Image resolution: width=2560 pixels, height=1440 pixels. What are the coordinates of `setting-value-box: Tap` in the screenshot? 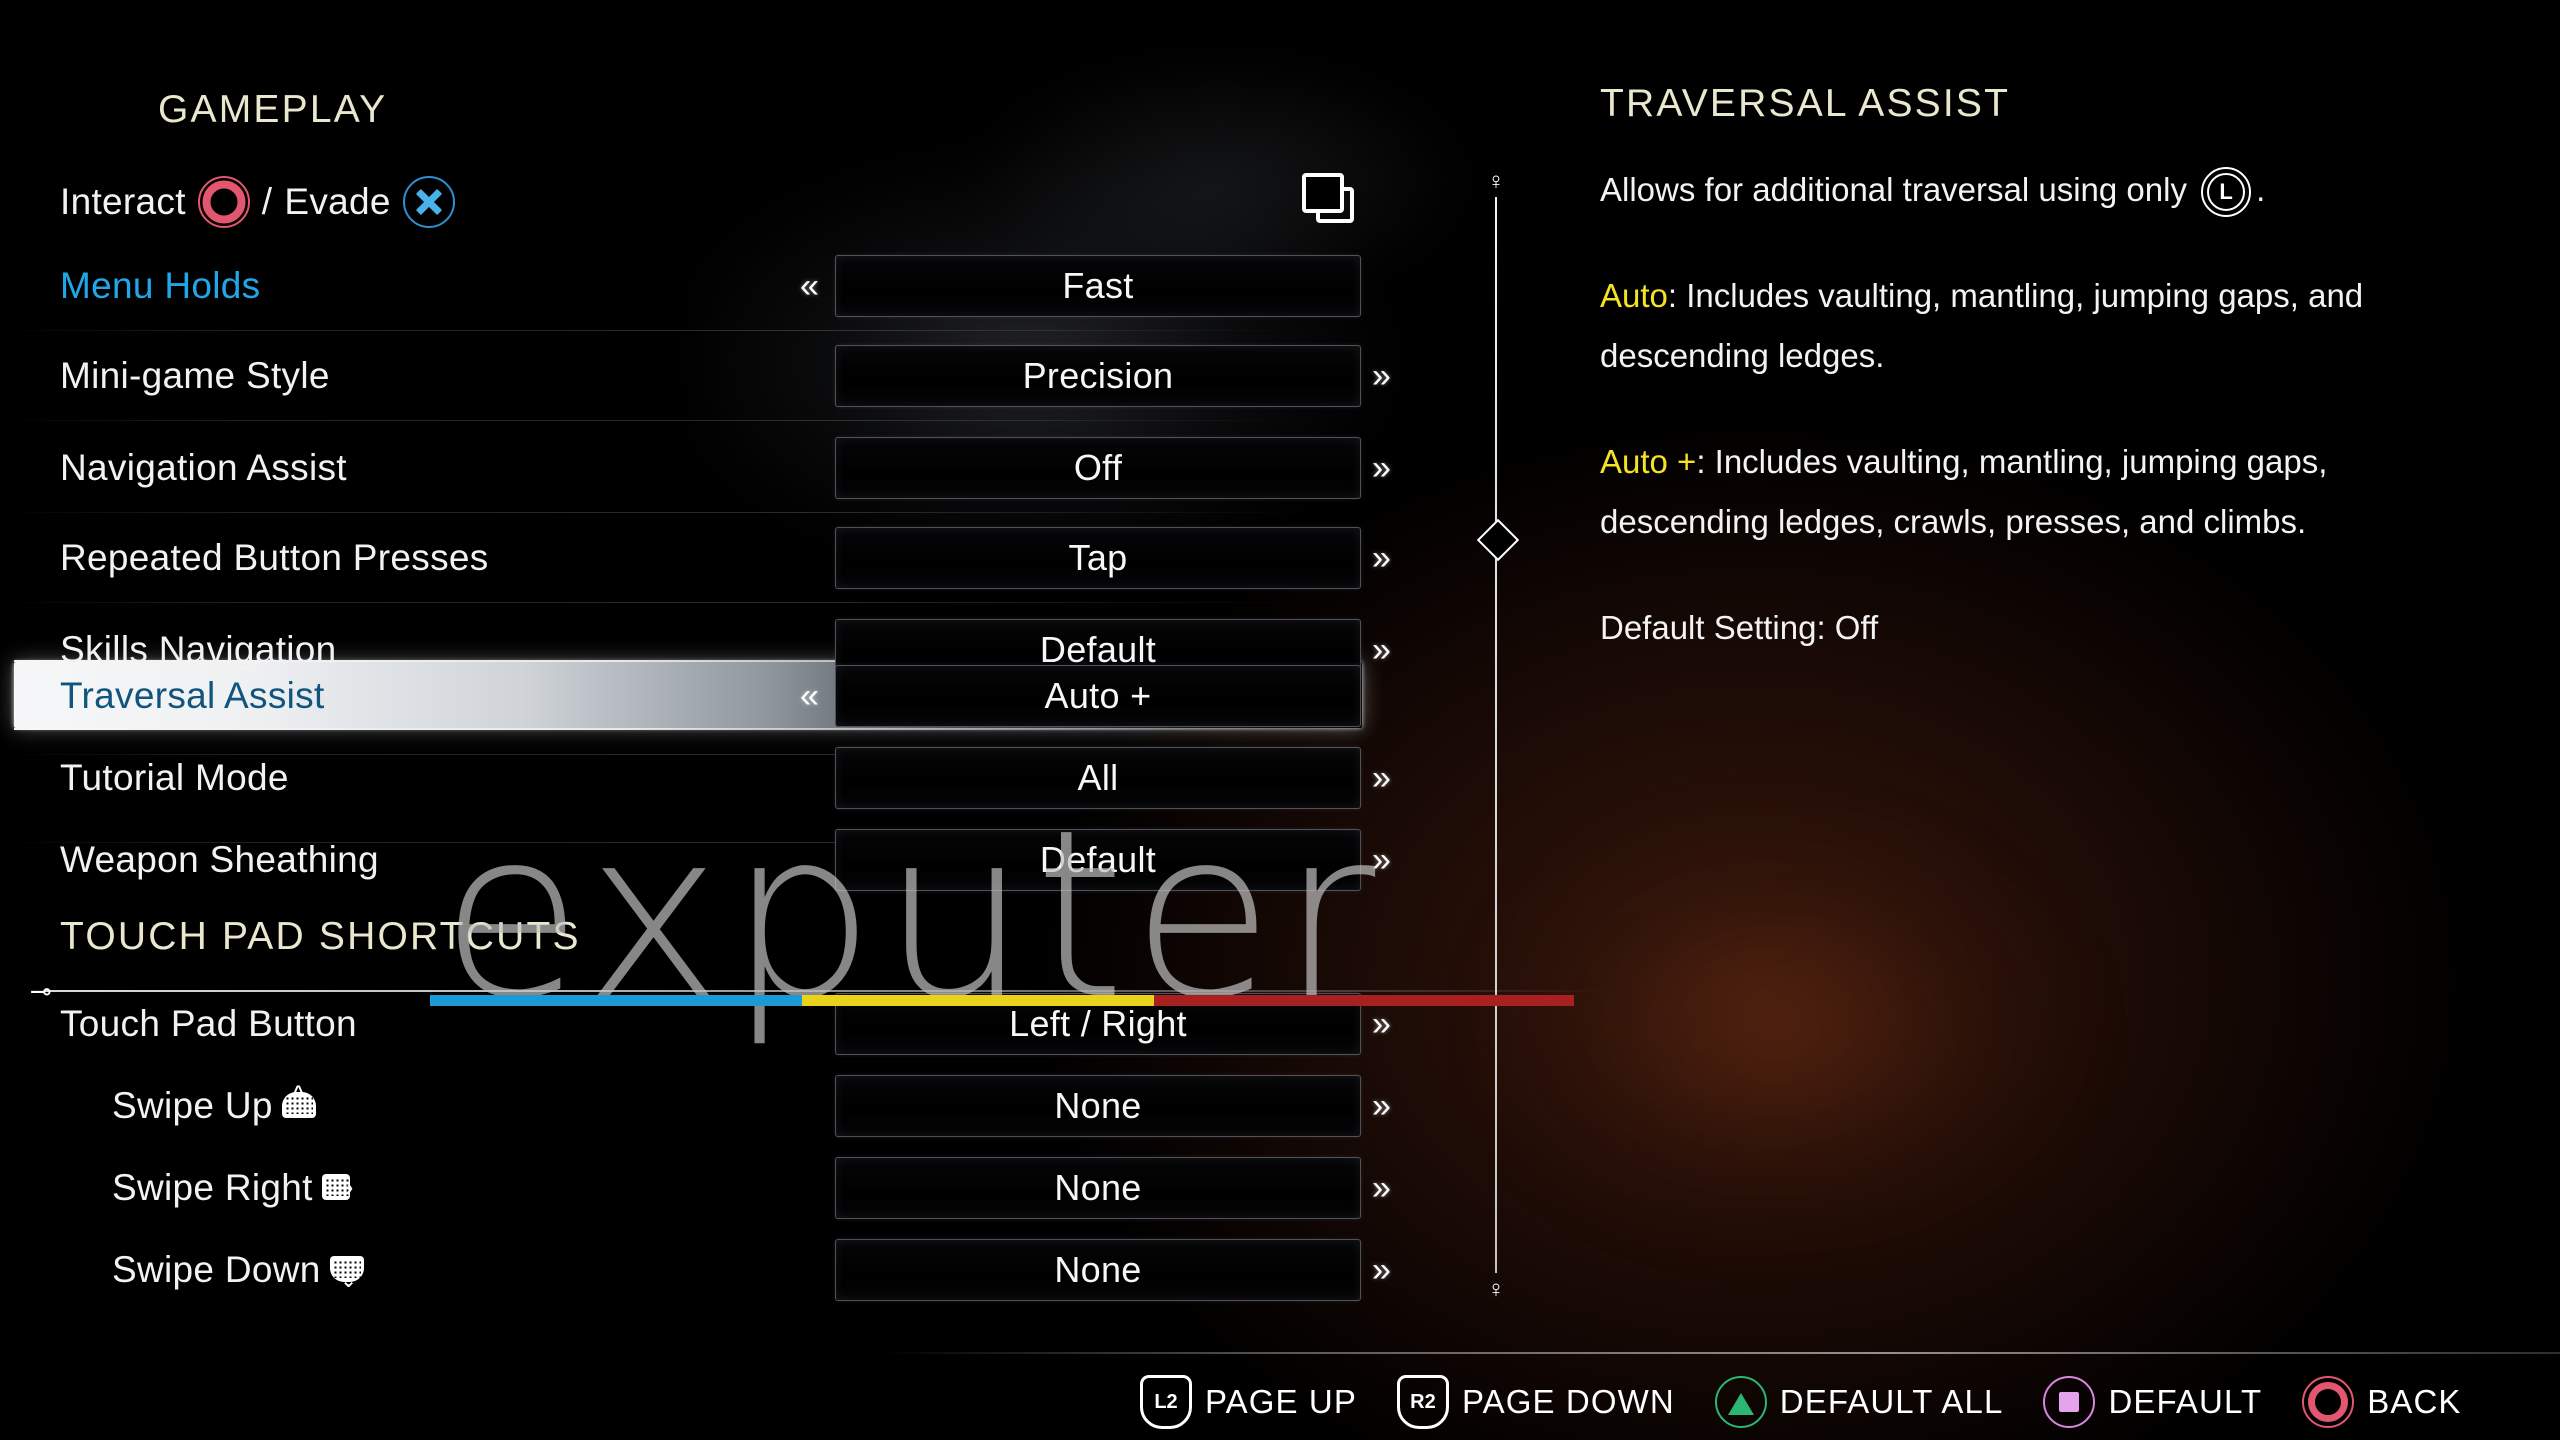 It's located at (1098, 558).